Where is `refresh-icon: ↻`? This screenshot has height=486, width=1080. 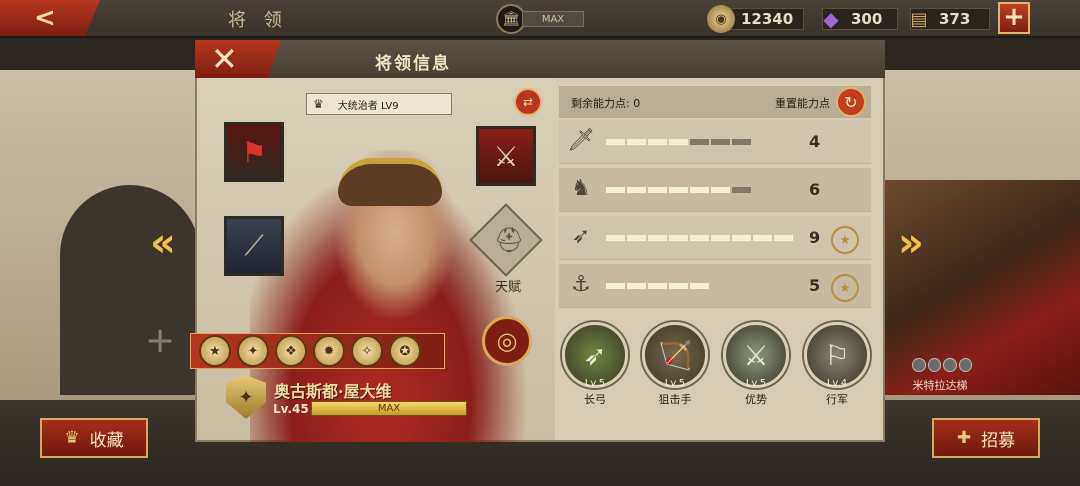
refresh-icon: ↻ is located at coordinates (851, 102).